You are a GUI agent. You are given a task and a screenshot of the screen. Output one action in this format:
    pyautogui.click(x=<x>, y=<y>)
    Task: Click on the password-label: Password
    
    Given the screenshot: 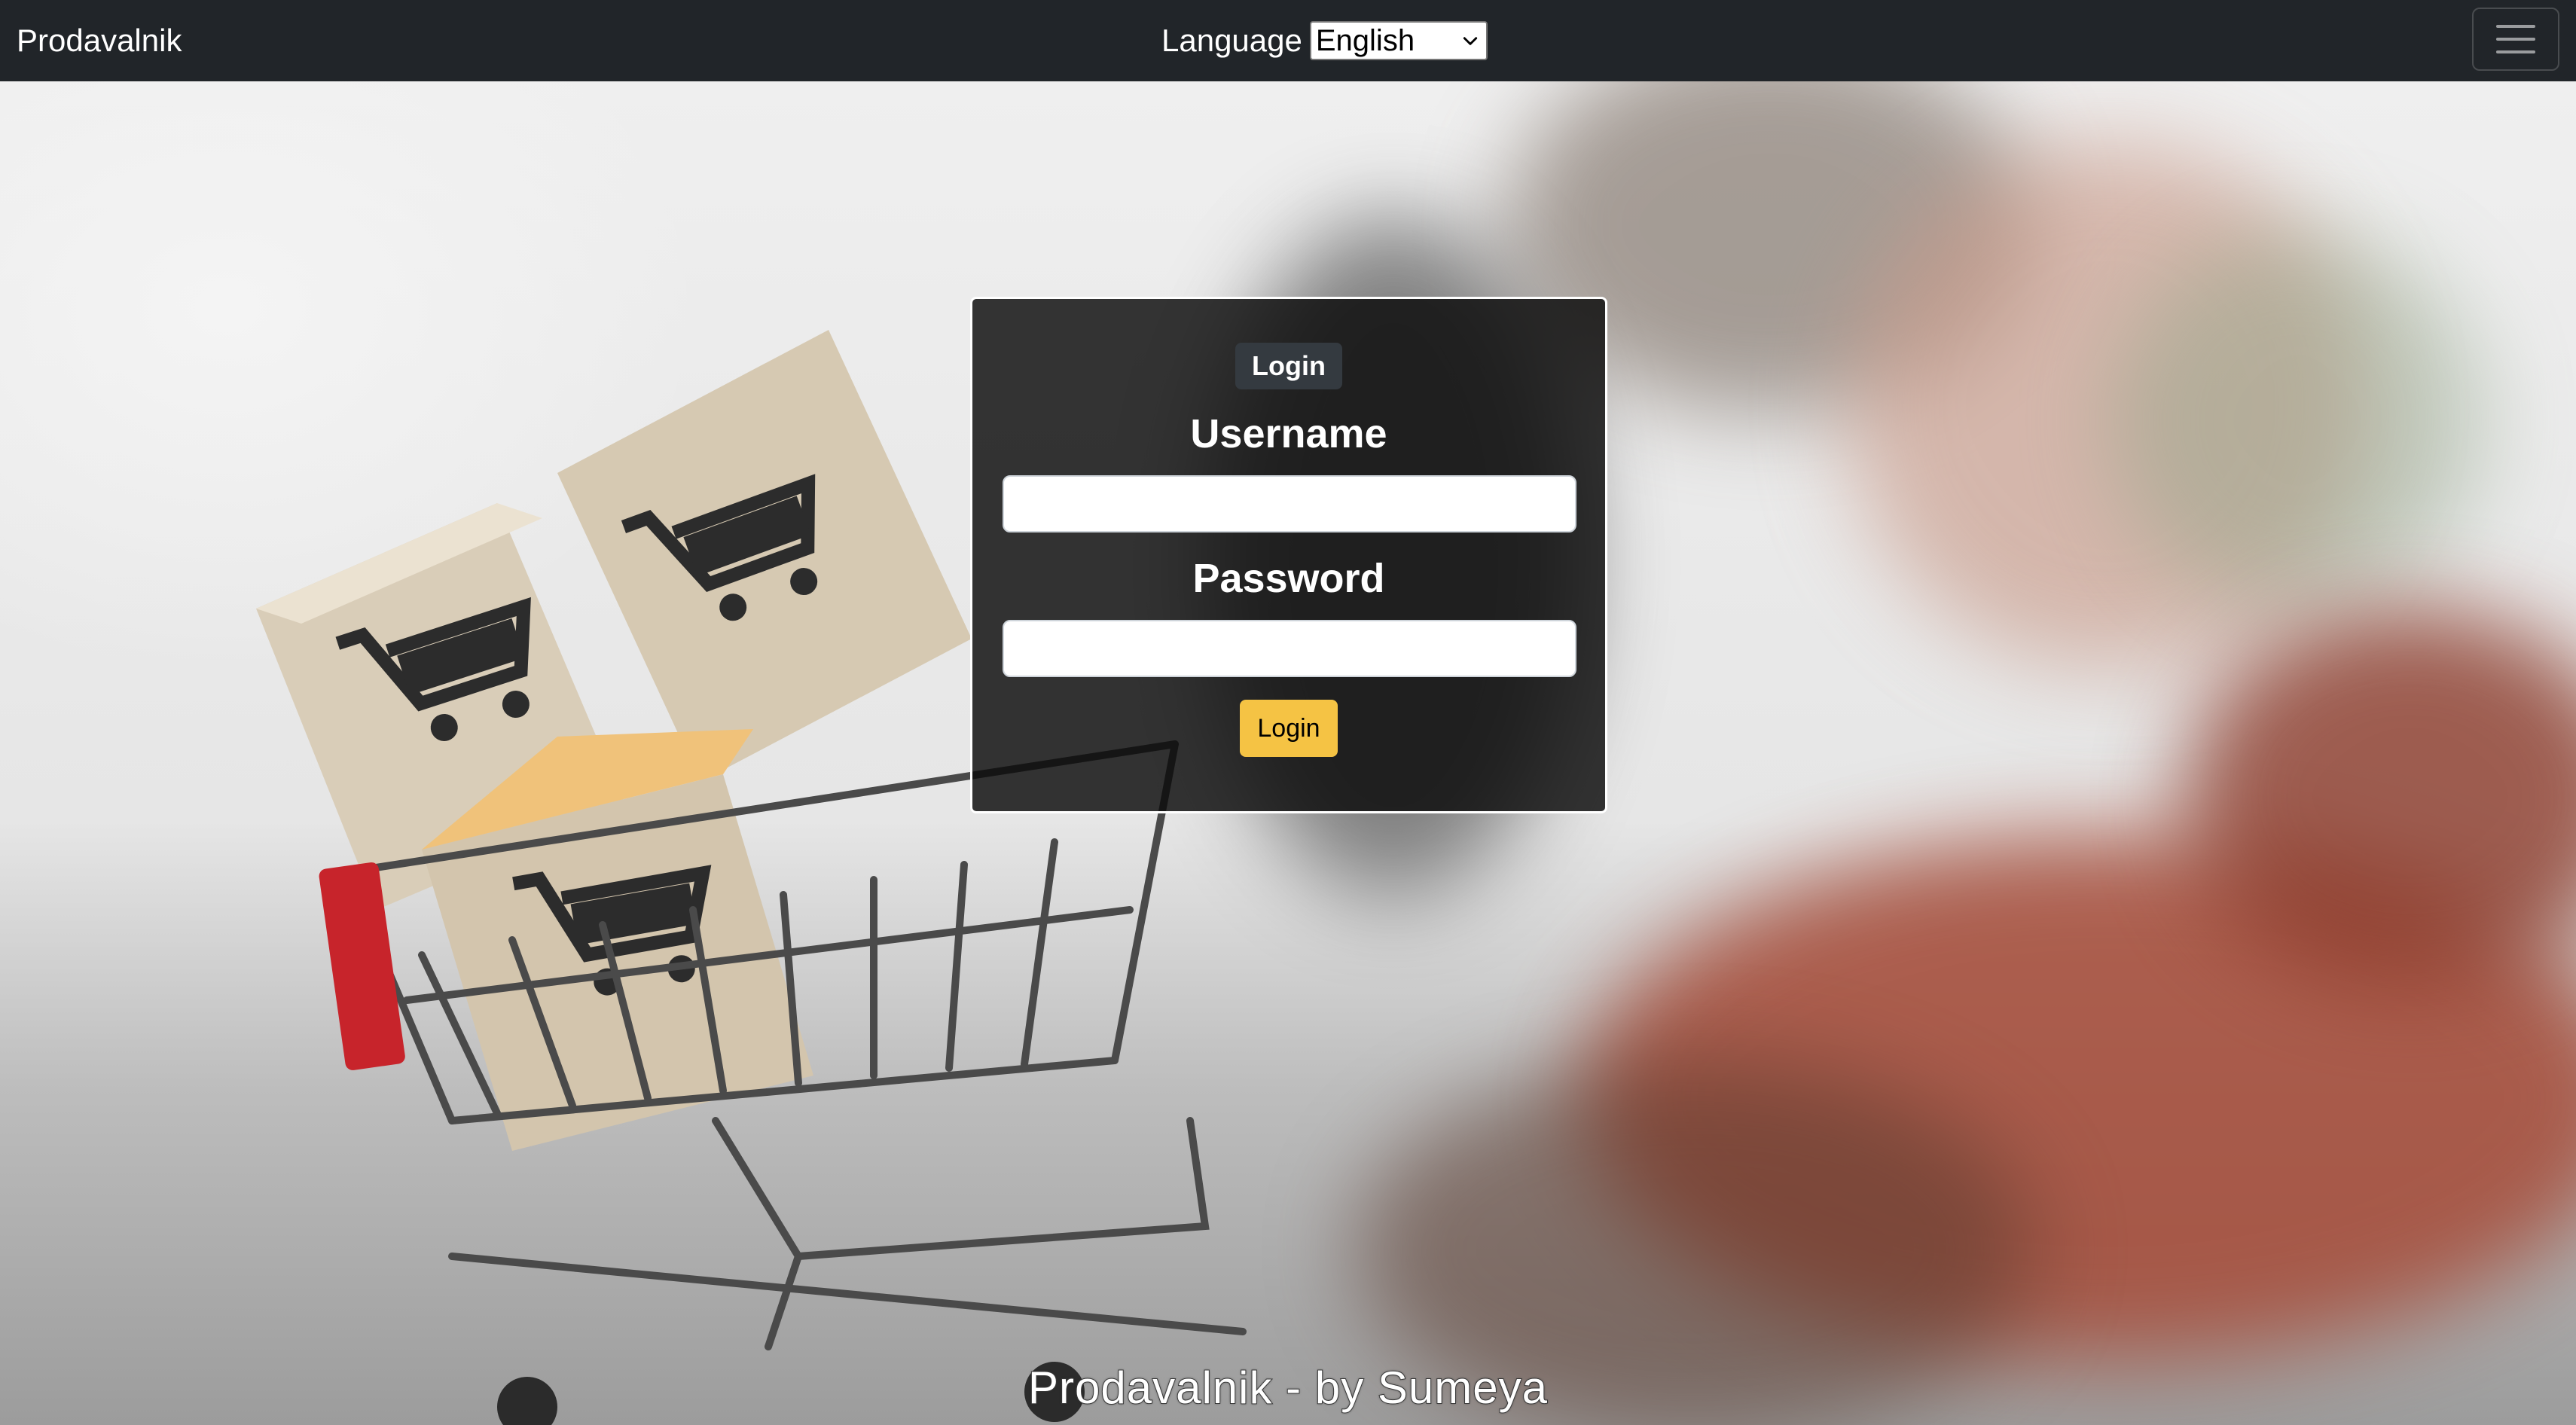 What is the action you would take?
    pyautogui.click(x=1288, y=578)
    